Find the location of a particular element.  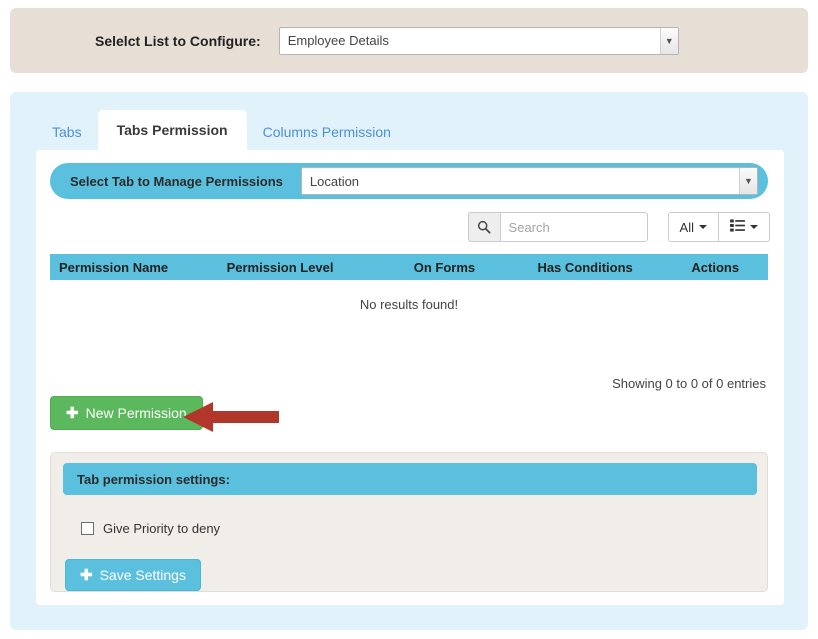

column-header-permission-level: Permission Level is located at coordinates (301, 267).